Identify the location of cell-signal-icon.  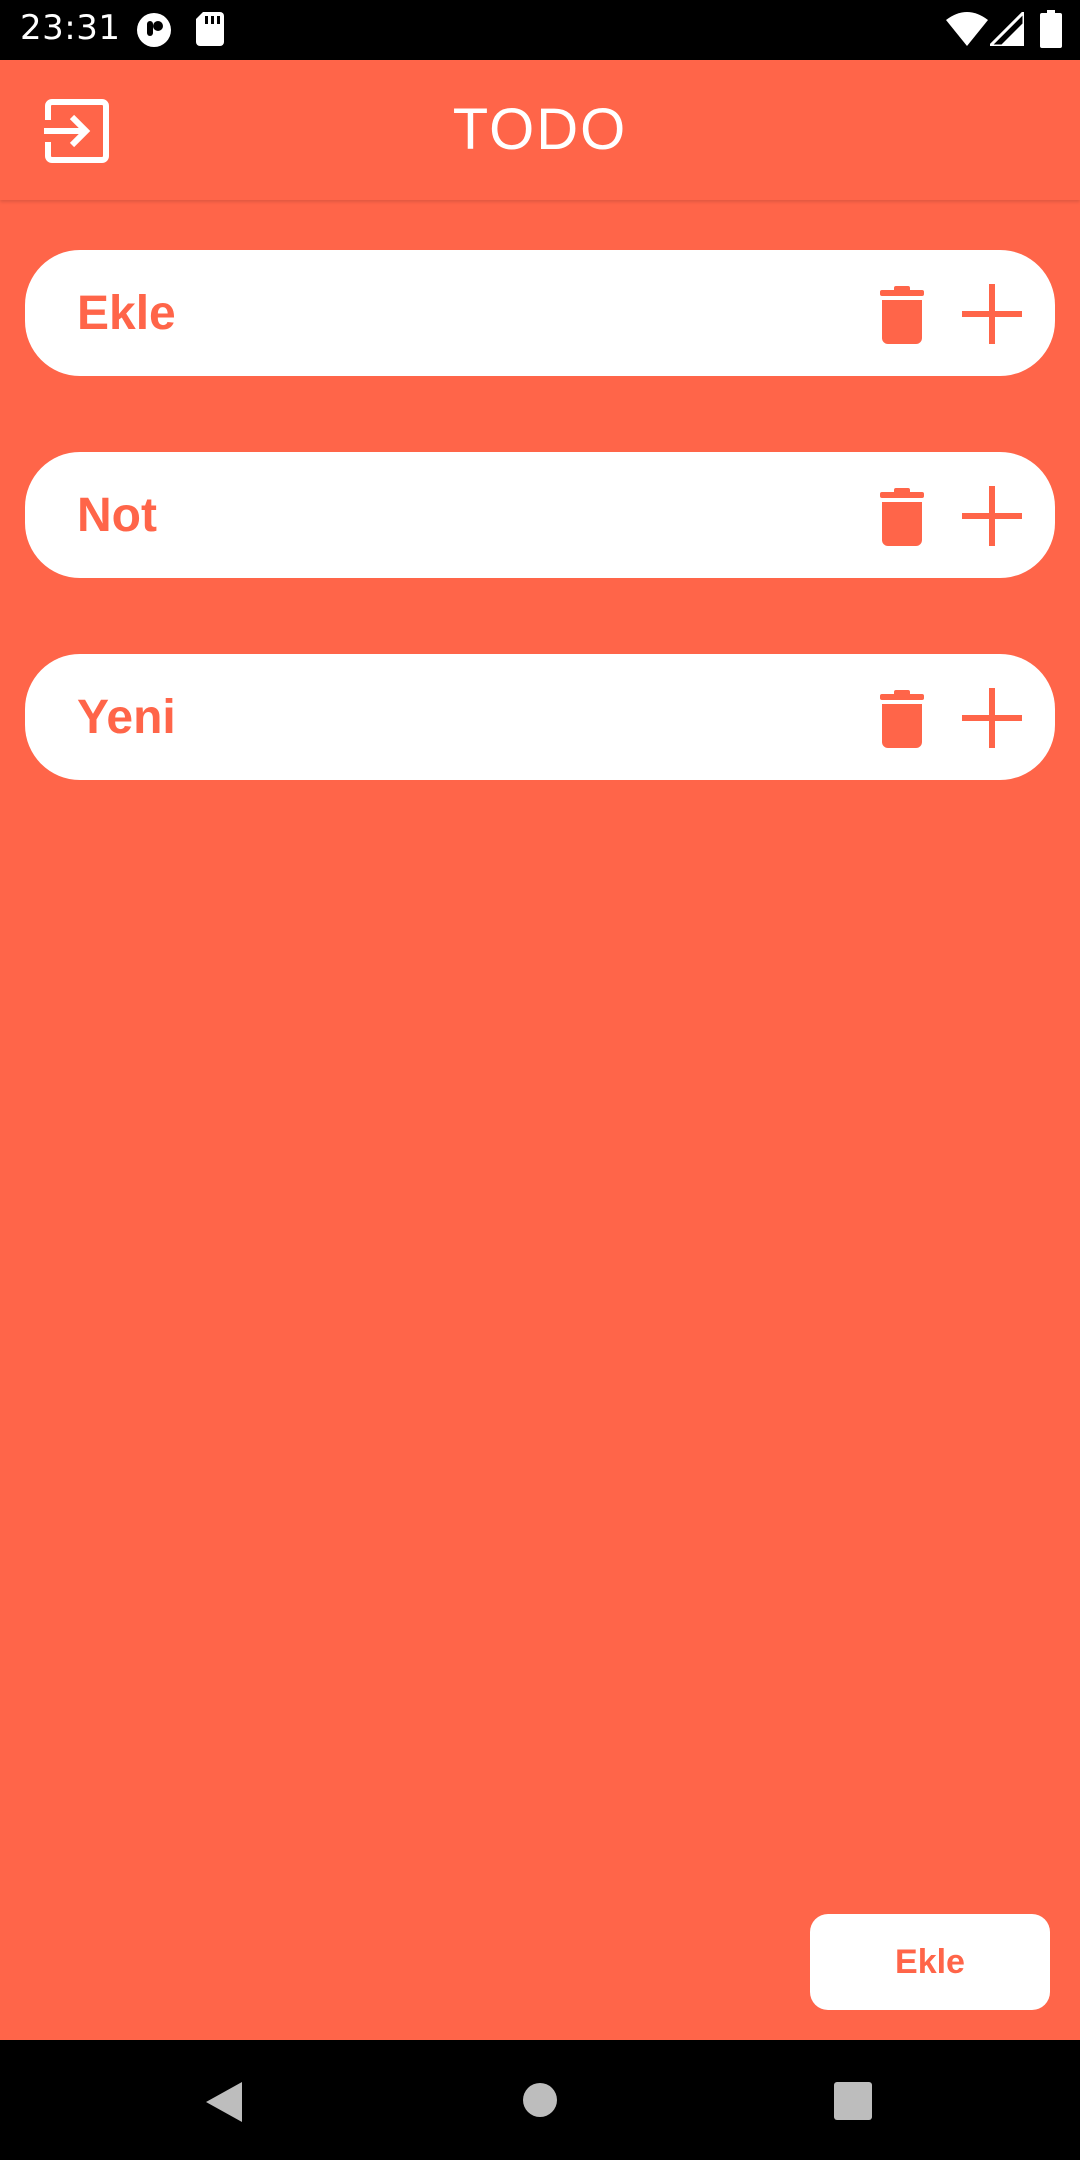
(1007, 29).